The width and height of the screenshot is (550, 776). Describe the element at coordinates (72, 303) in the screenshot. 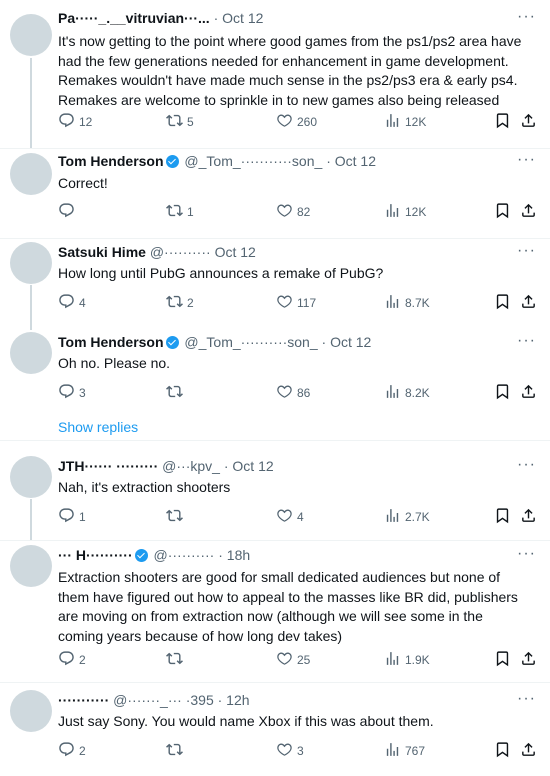

I see `reply-button: 4` at that location.